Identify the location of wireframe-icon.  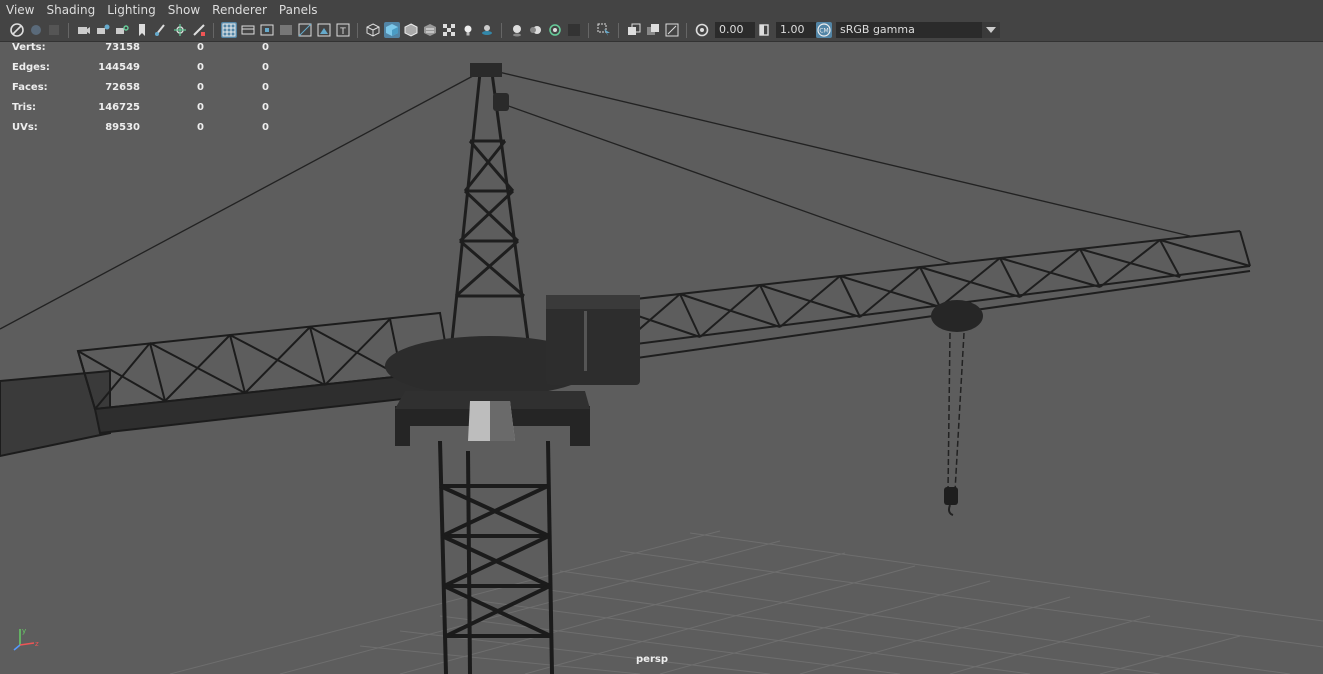
(373, 30).